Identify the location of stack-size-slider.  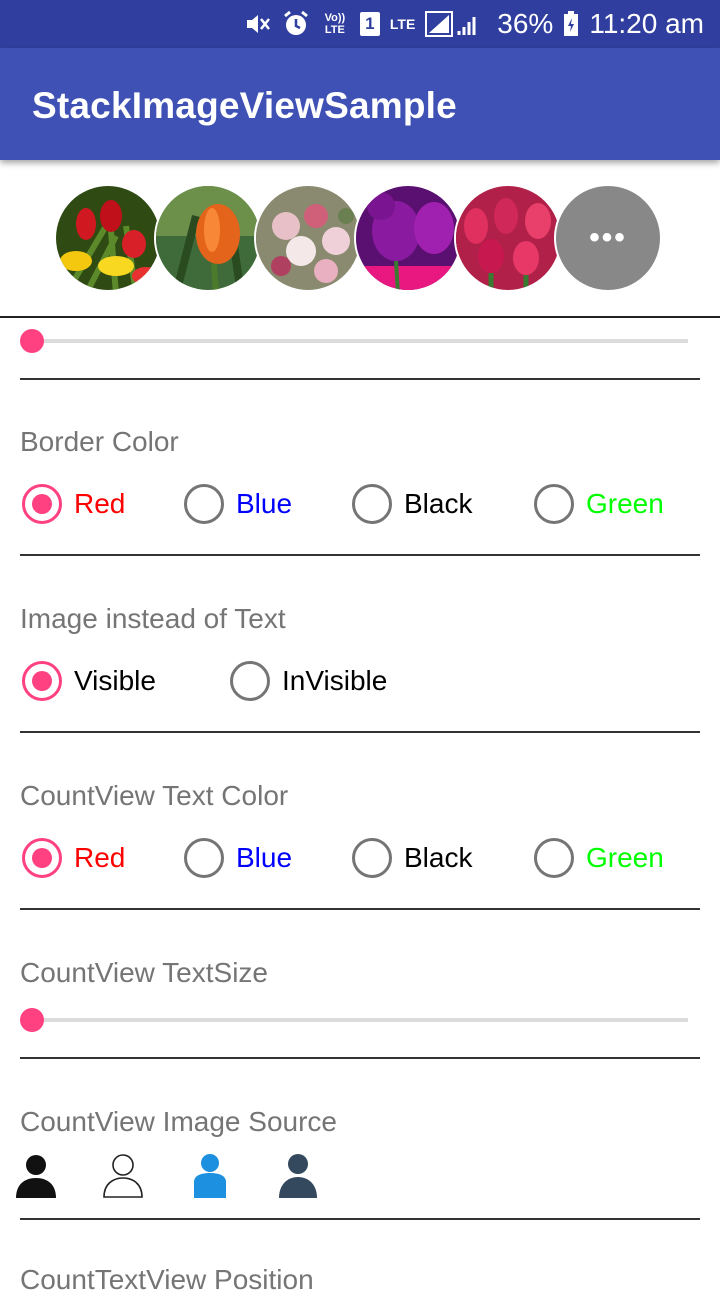
(354, 341).